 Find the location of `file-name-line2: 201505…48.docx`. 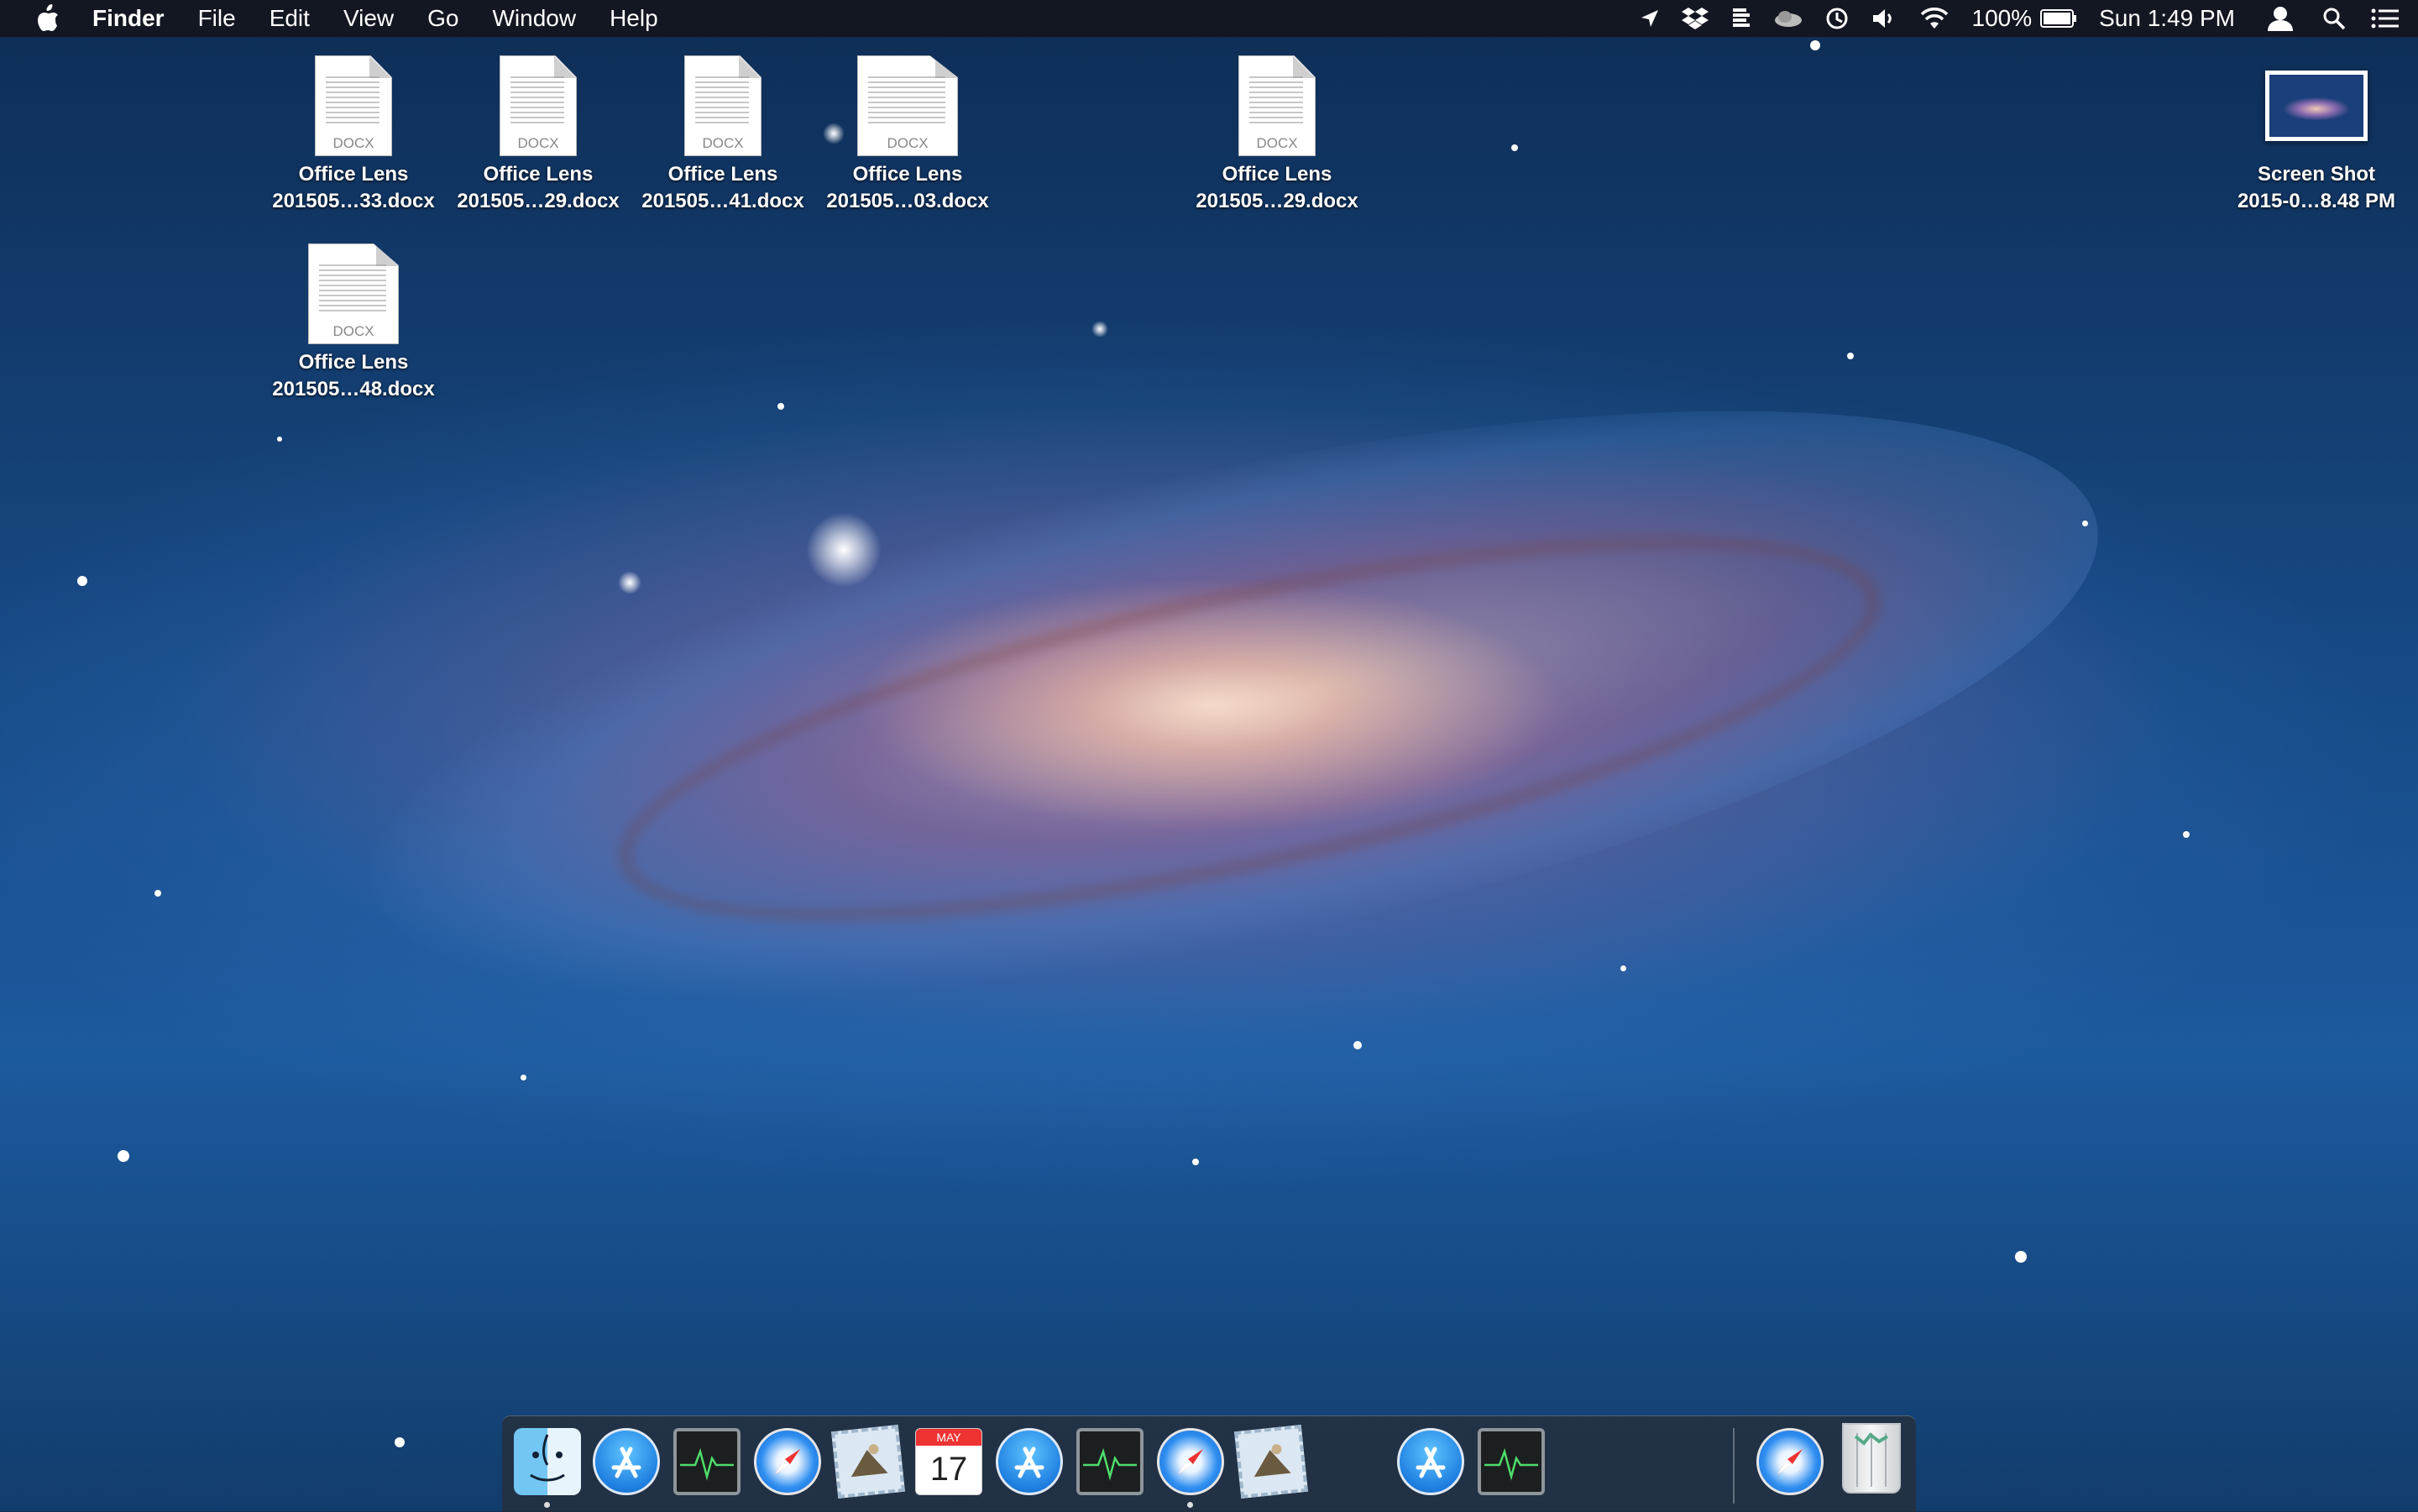

file-name-line2: 201505…48.docx is located at coordinates (353, 389).